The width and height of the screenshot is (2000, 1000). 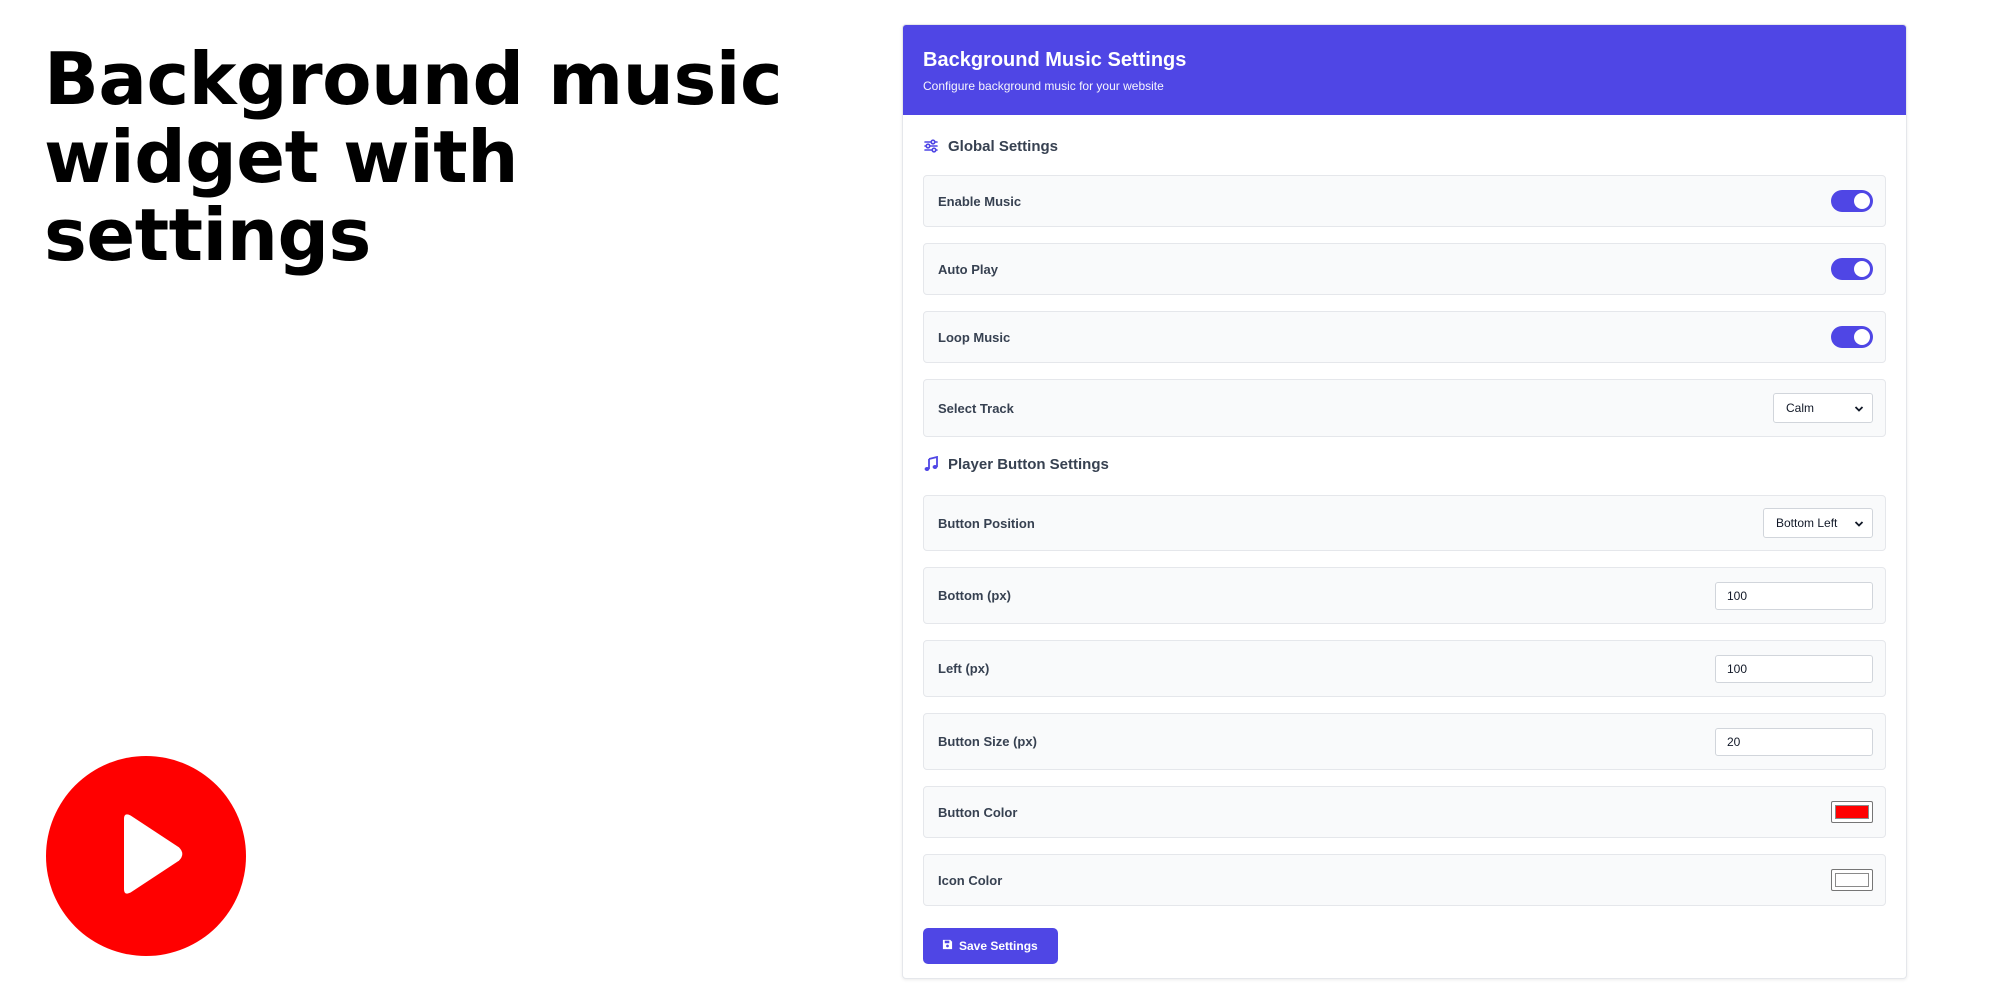 What do you see at coordinates (1794, 741) in the screenshot?
I see `button-size-input: 20` at bounding box center [1794, 741].